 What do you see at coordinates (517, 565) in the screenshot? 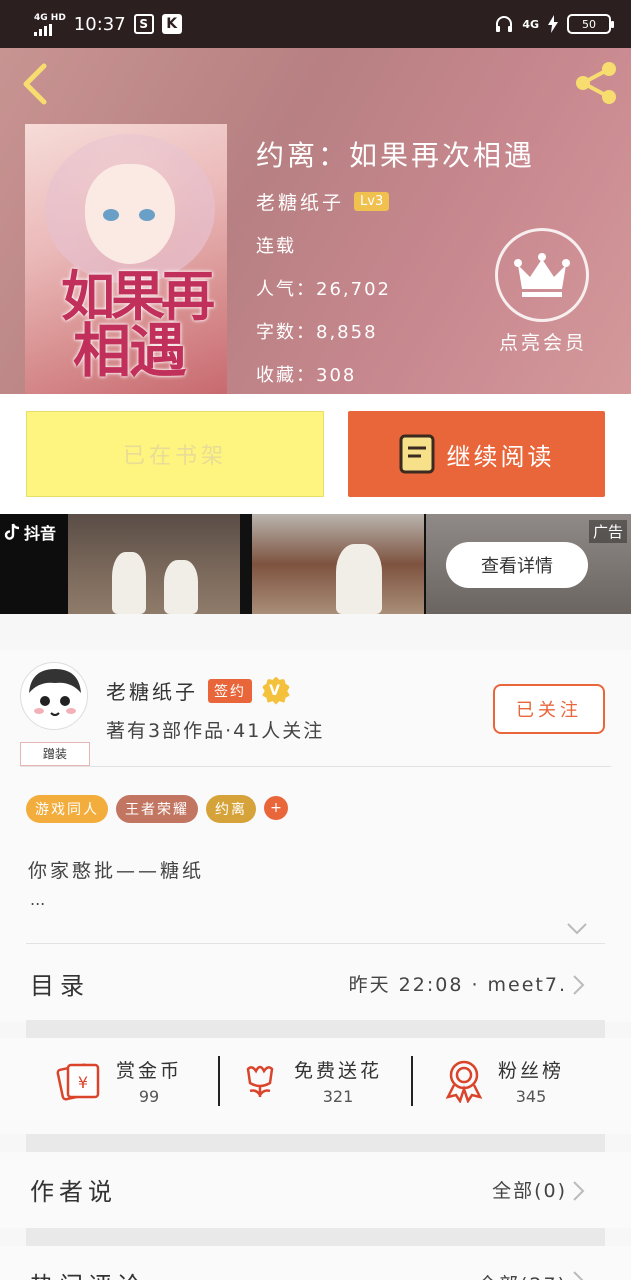
I see `view-details-button: 查看详情` at bounding box center [517, 565].